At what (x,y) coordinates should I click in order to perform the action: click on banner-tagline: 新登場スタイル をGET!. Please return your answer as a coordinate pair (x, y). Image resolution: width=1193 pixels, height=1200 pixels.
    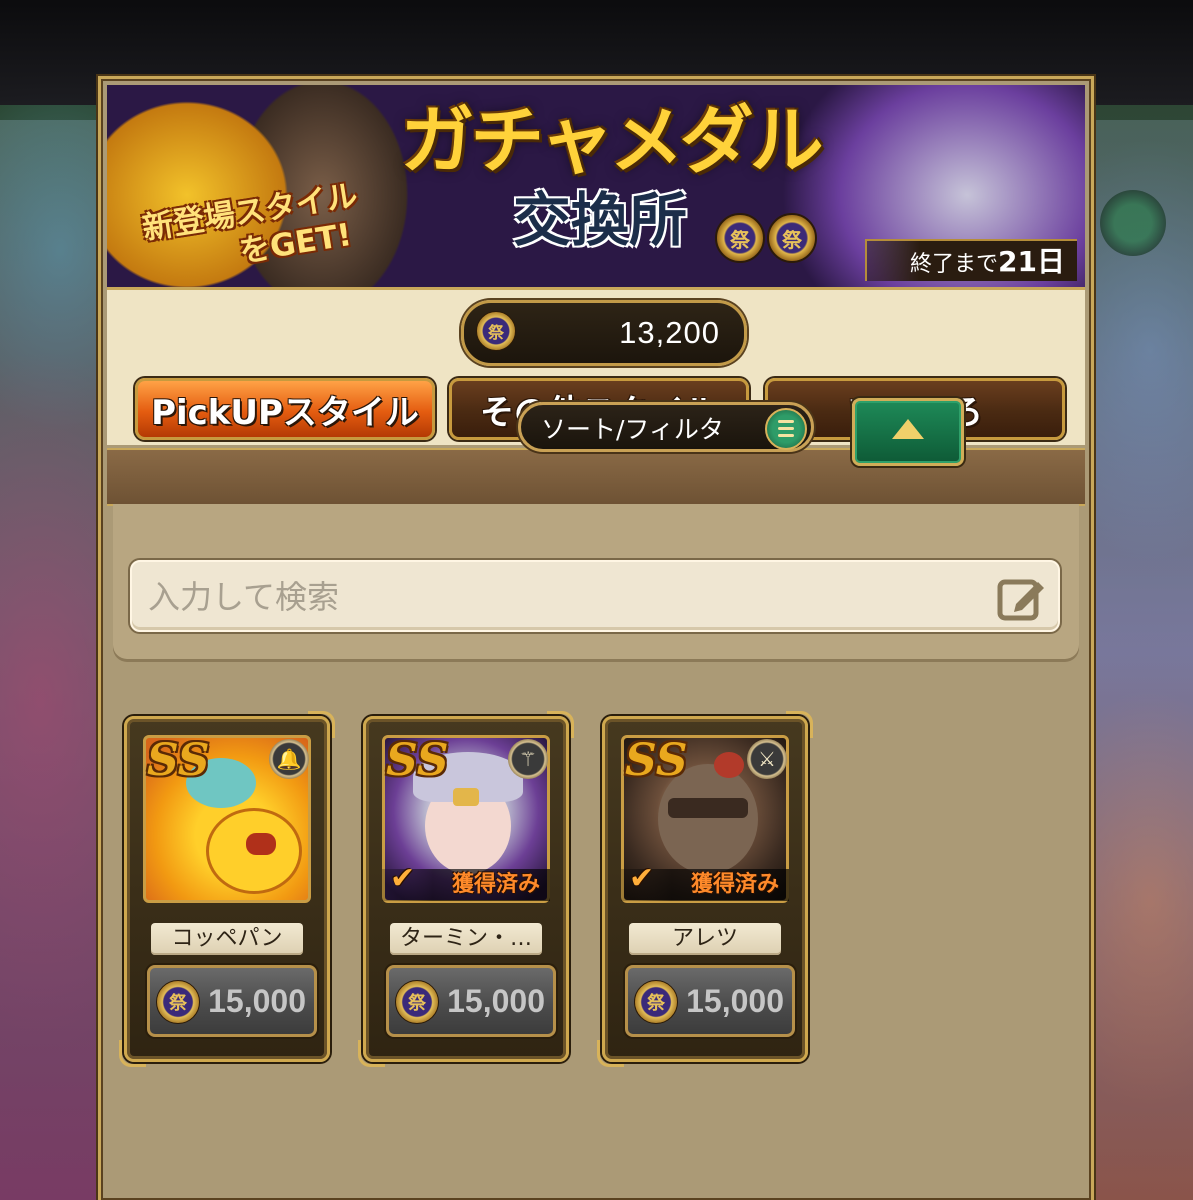
    Looking at the image, I should click on (250, 224).